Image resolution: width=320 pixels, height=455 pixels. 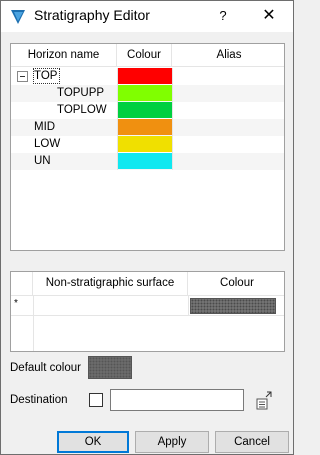 What do you see at coordinates (47, 144) in the screenshot?
I see `horizon-name-cell: LOW` at bounding box center [47, 144].